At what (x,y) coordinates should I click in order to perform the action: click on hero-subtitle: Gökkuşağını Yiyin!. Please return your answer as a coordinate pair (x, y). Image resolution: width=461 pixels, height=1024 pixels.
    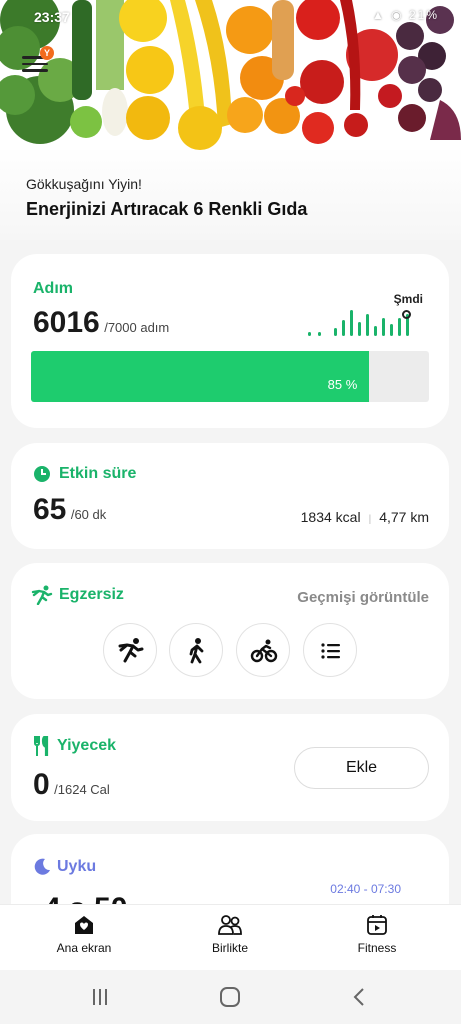
    Looking at the image, I should click on (84, 184).